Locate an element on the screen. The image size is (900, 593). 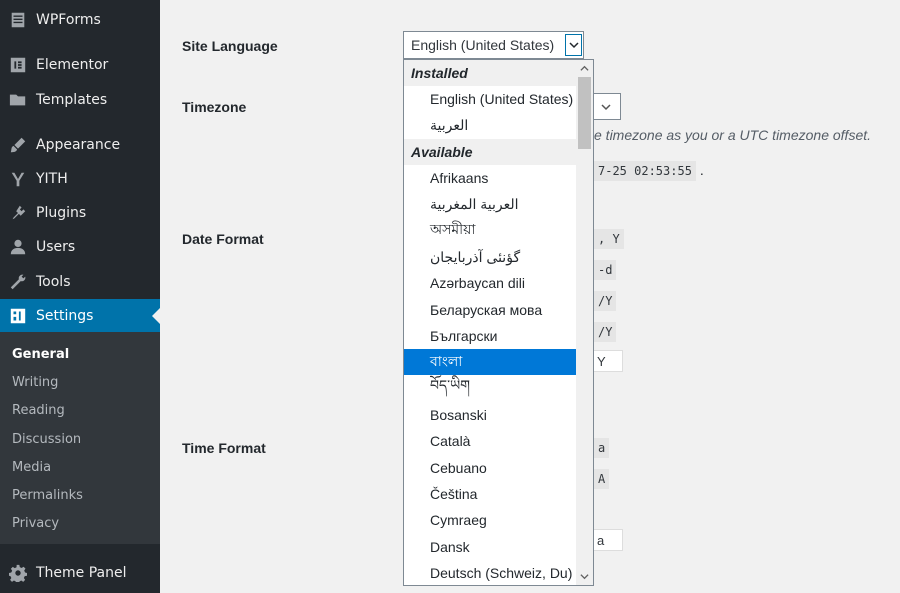
option-english-us: English (United States) is located at coordinates (490, 99).